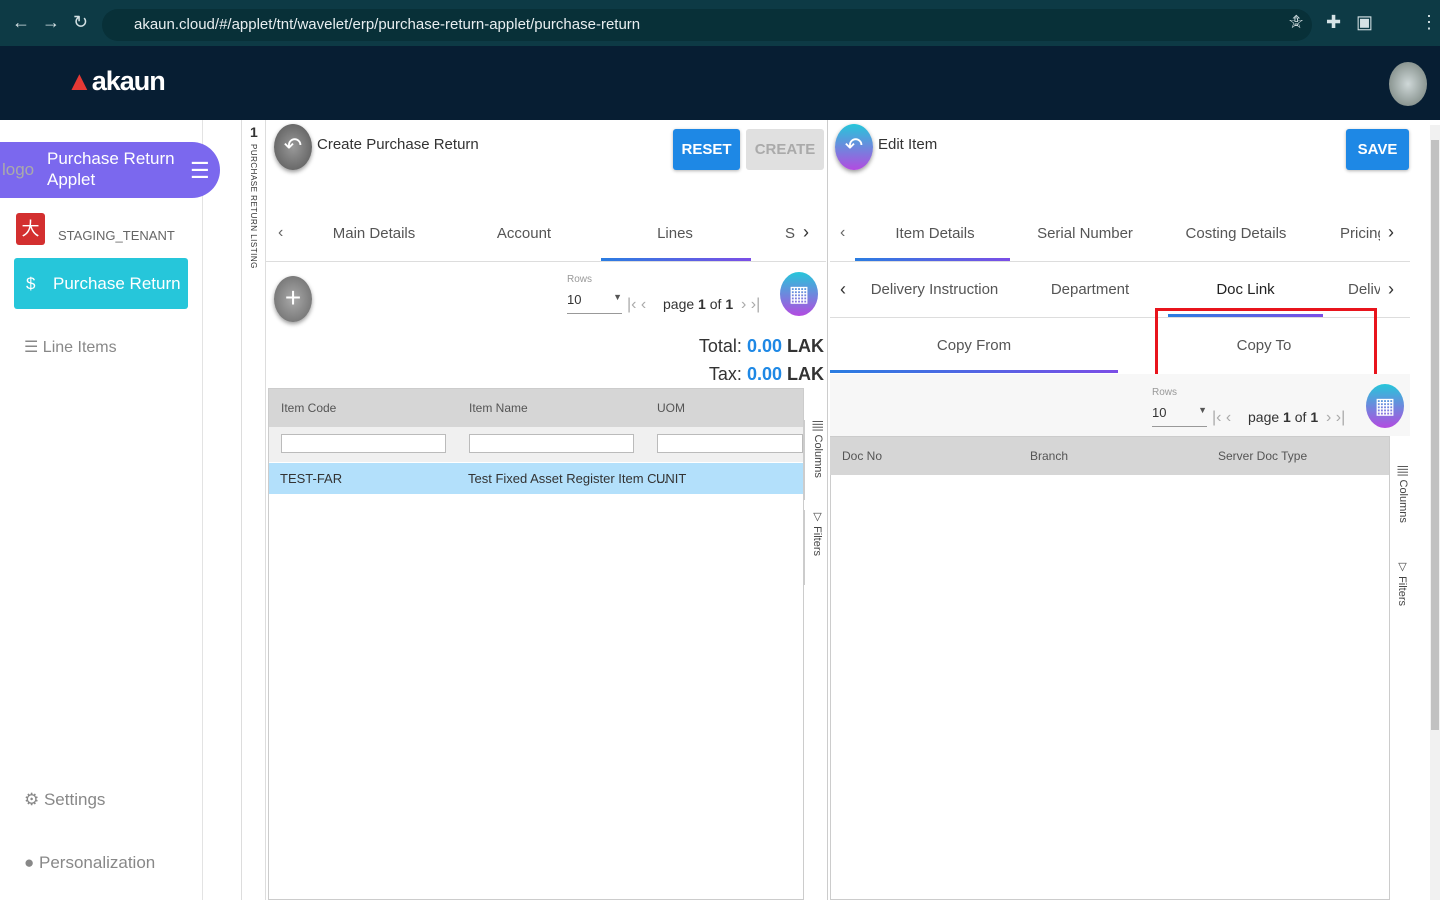 The width and height of the screenshot is (1440, 900). I want to click on listing-label: PURCHASE RETURN LISTING, so click(253, 206).